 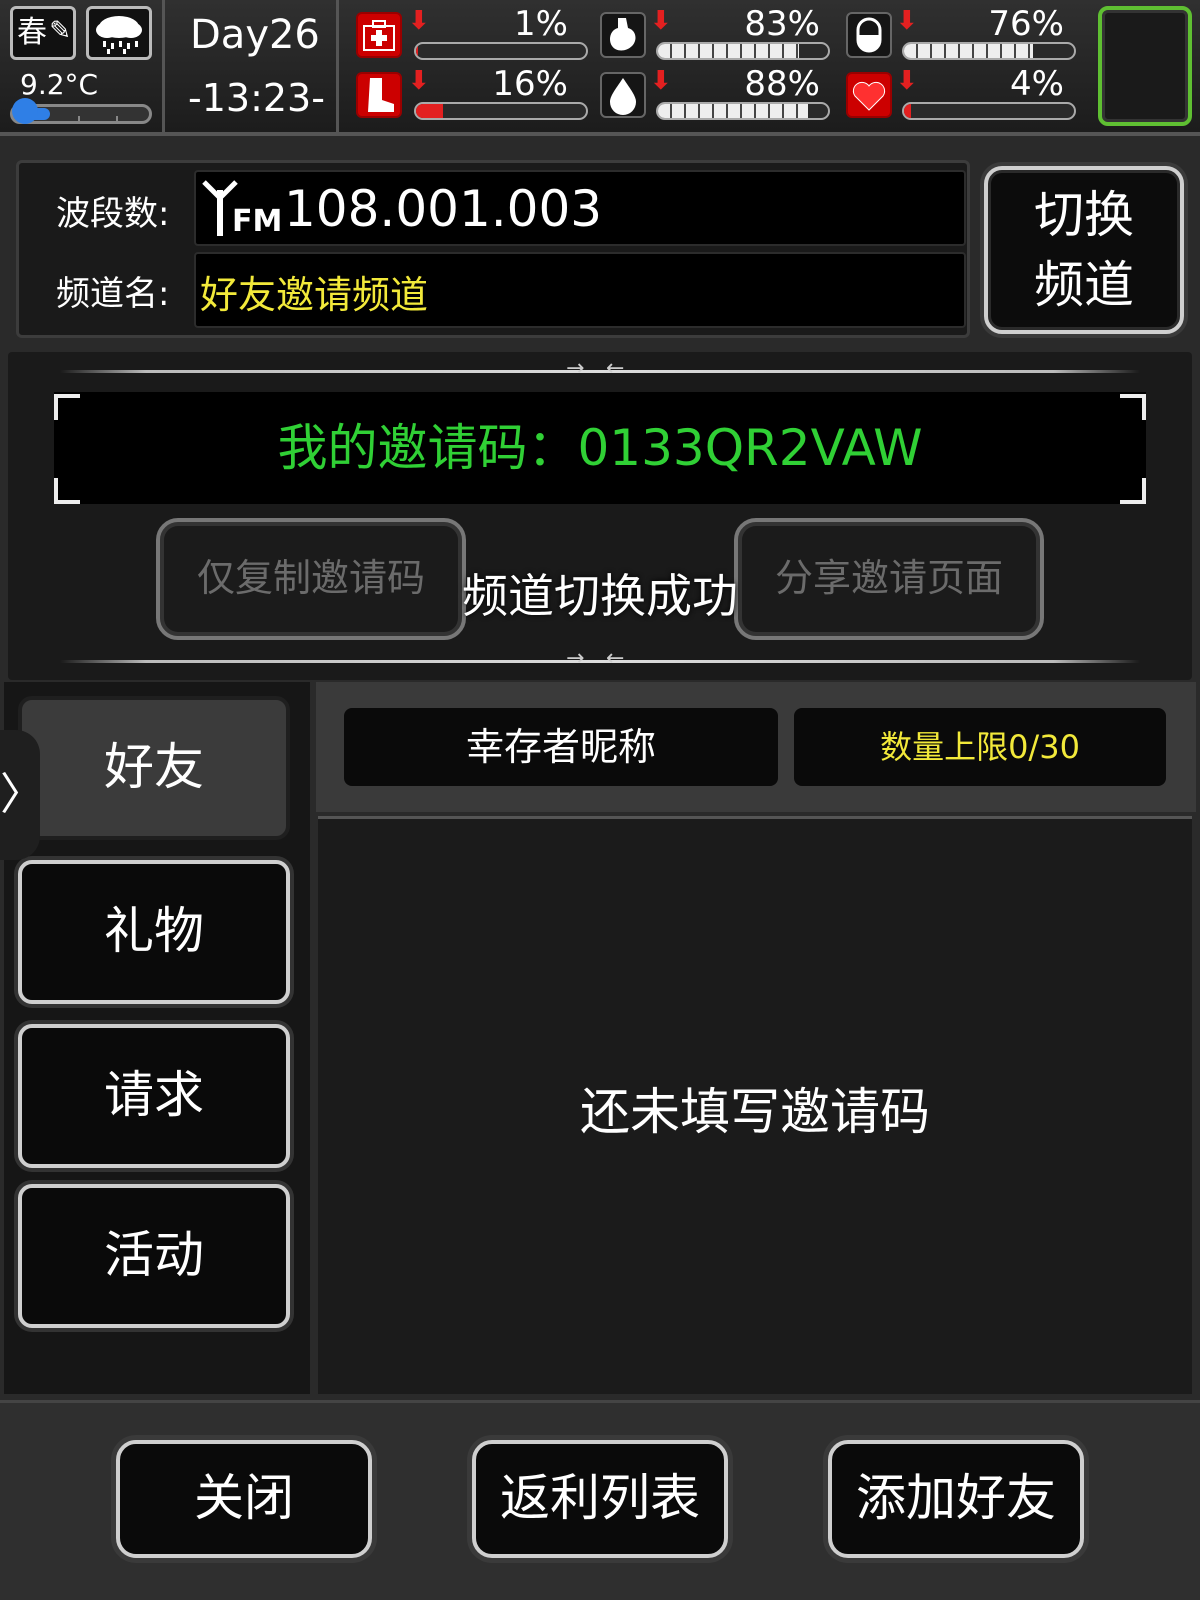 What do you see at coordinates (1145, 66) in the screenshot?
I see `status-slot` at bounding box center [1145, 66].